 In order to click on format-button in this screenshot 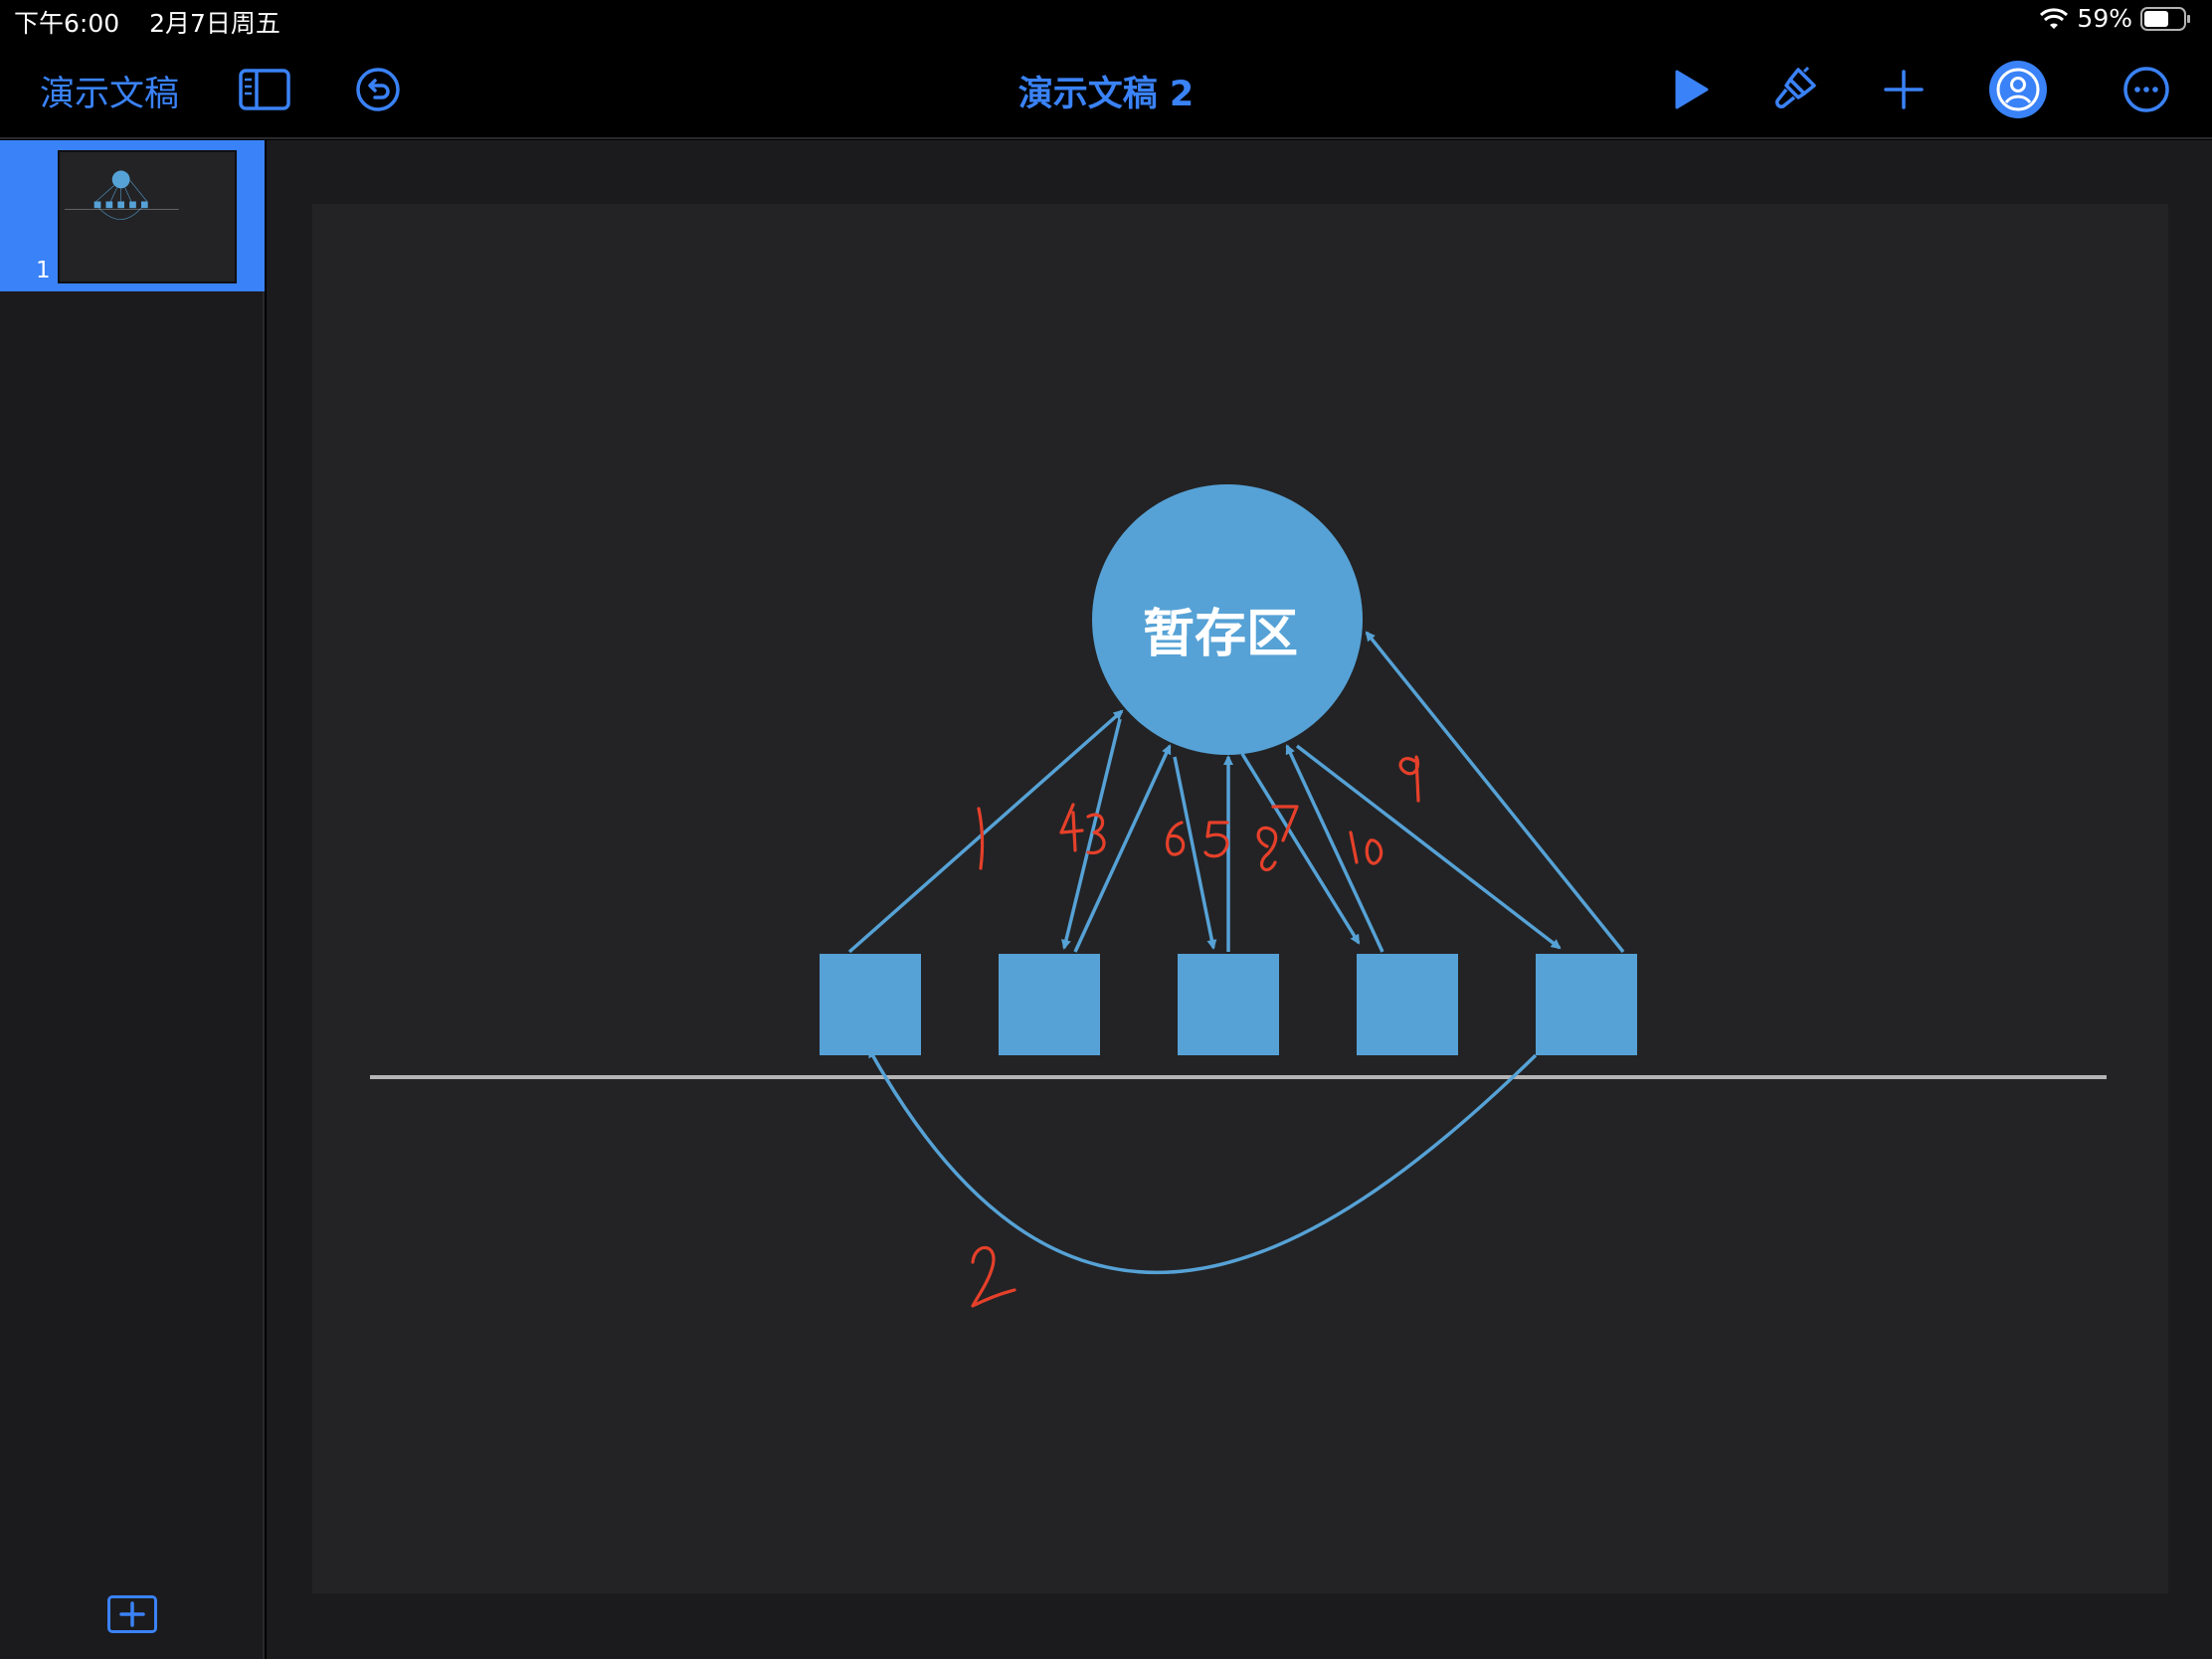, I will do `click(1794, 89)`.